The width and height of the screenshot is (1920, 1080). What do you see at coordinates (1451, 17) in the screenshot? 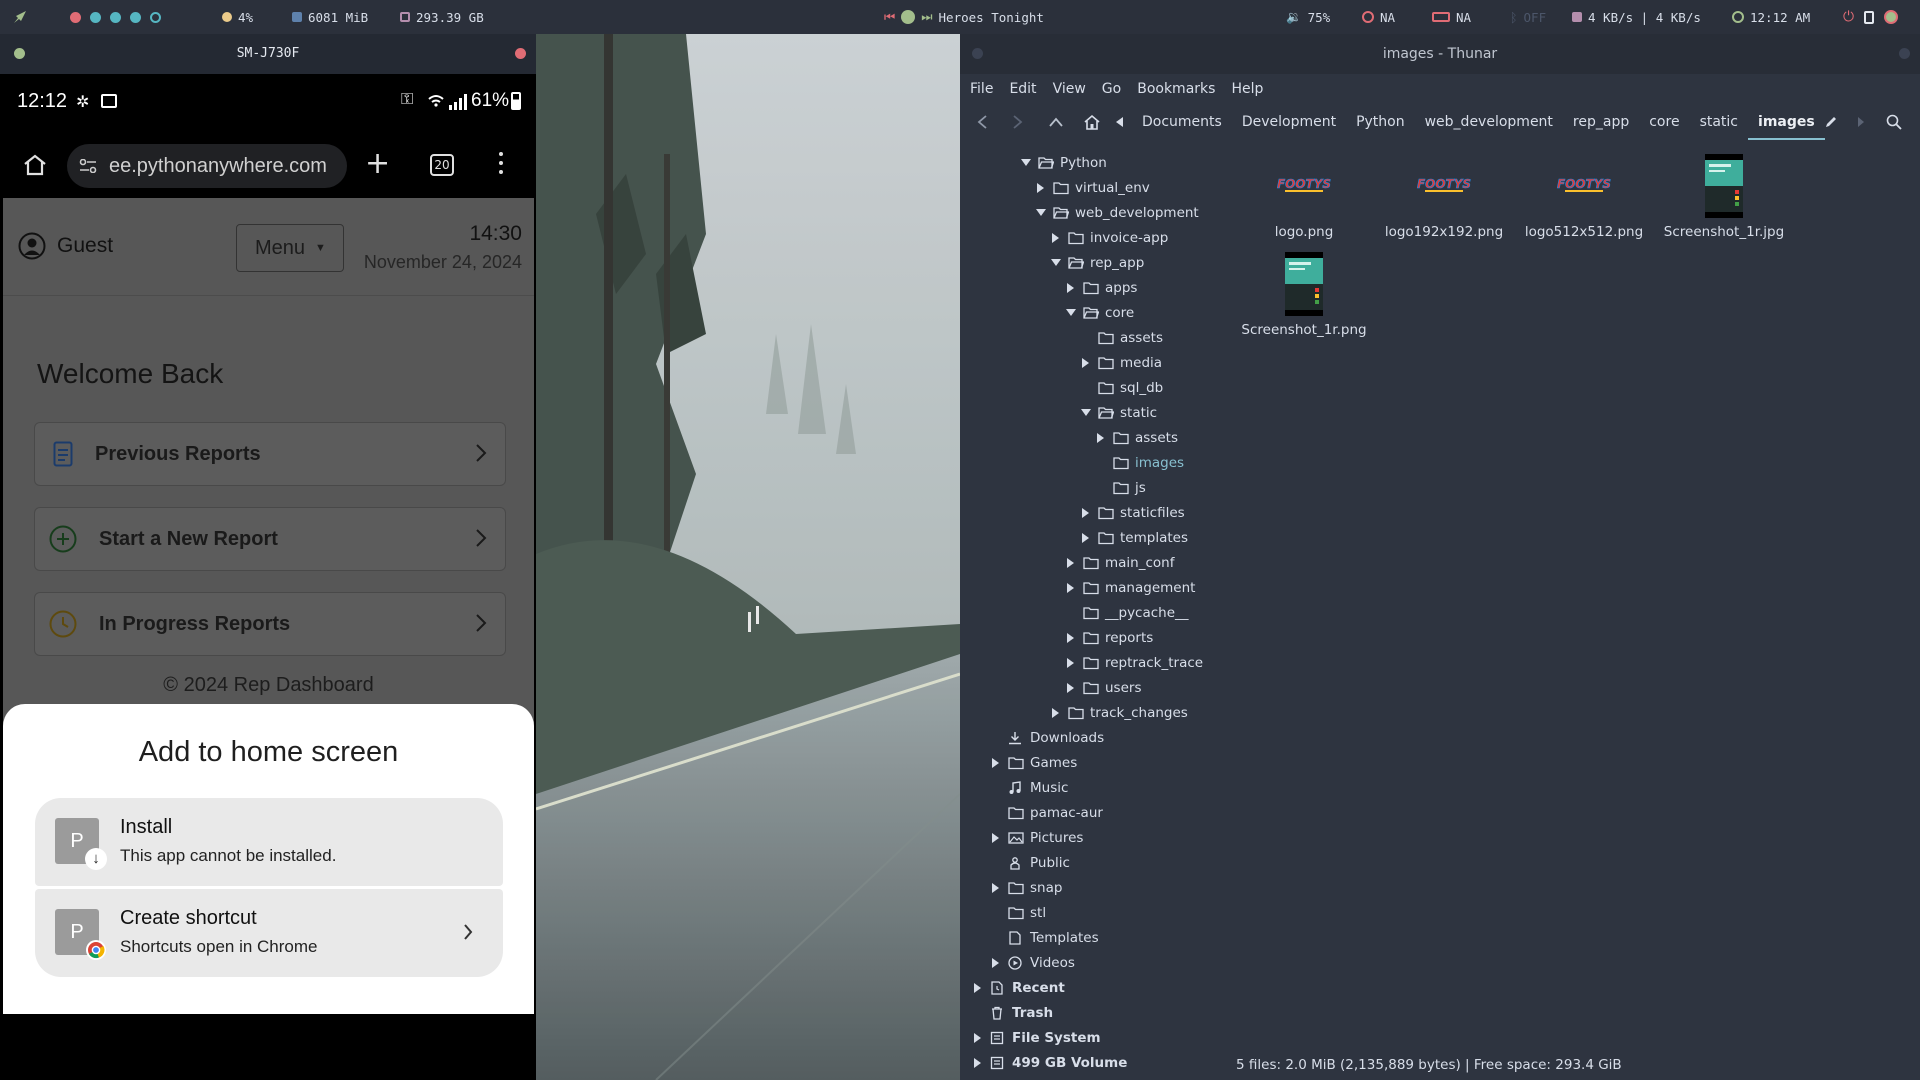
I see `ethernet-widget: NA` at bounding box center [1451, 17].